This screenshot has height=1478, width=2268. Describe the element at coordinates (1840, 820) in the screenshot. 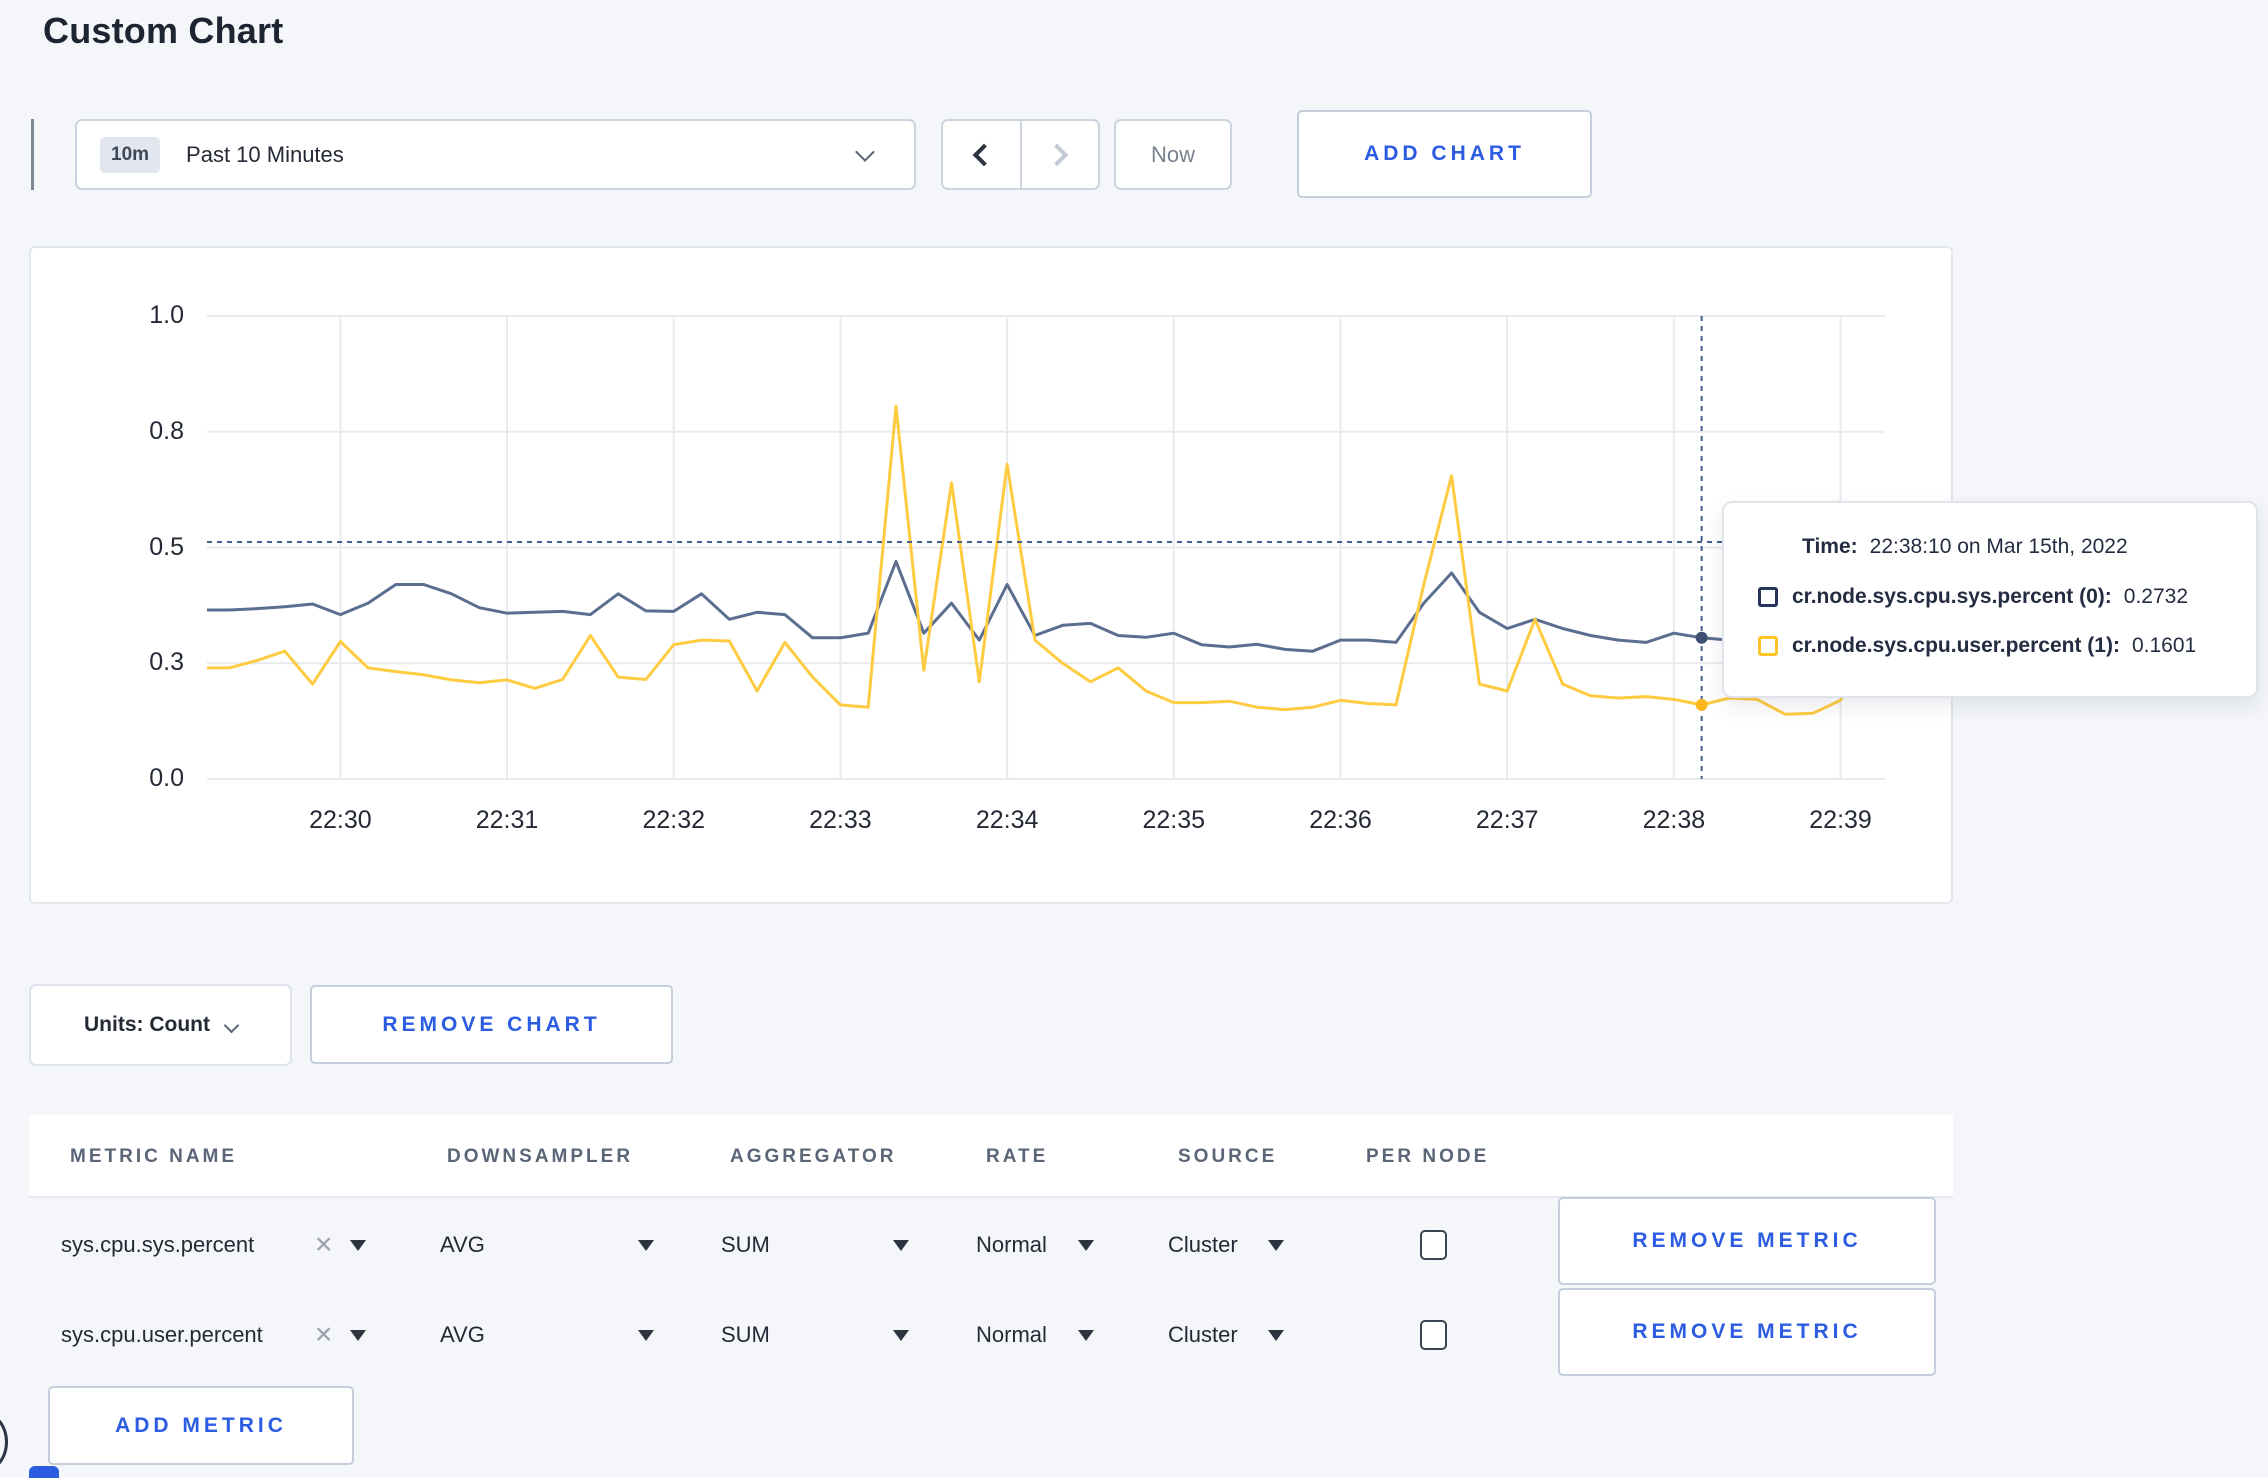

I see `x-axis-tick-label: 22:39` at that location.